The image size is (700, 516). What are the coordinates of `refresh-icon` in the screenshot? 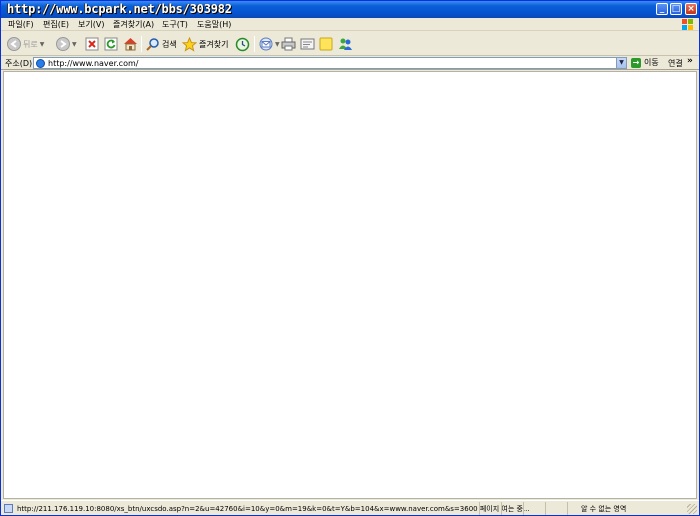 It's located at (111, 44).